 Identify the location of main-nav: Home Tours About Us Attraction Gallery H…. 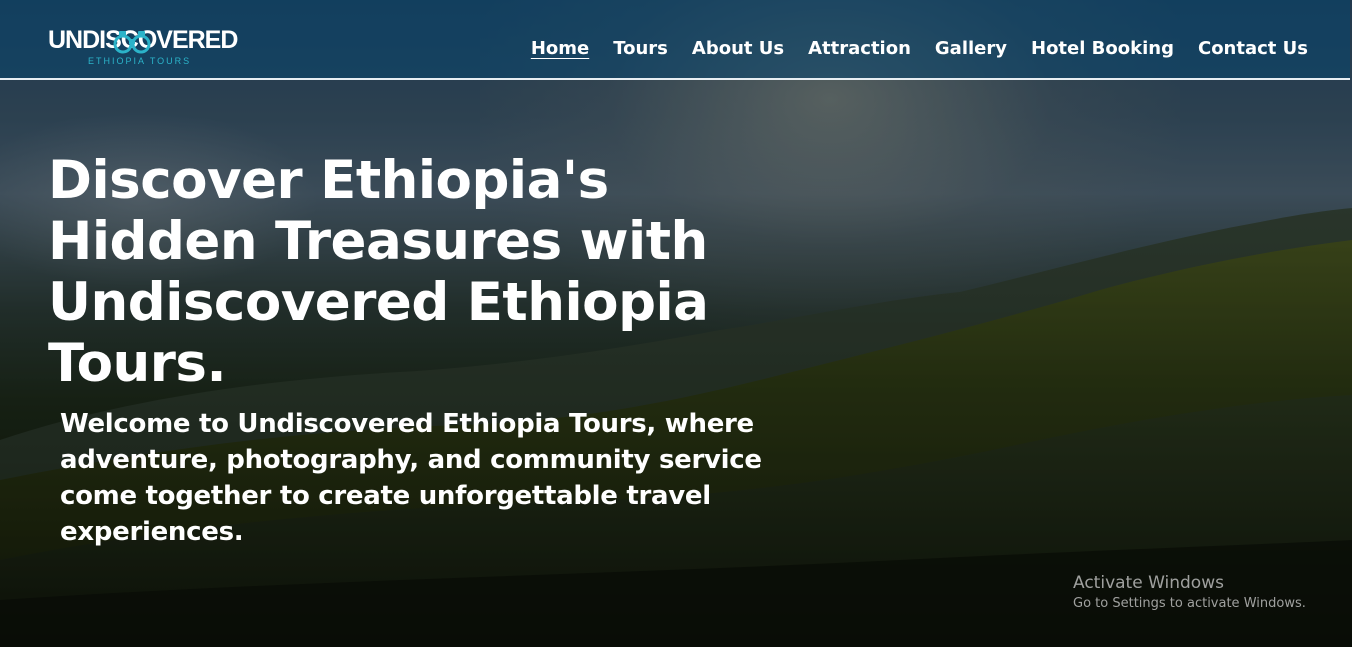
(907, 48).